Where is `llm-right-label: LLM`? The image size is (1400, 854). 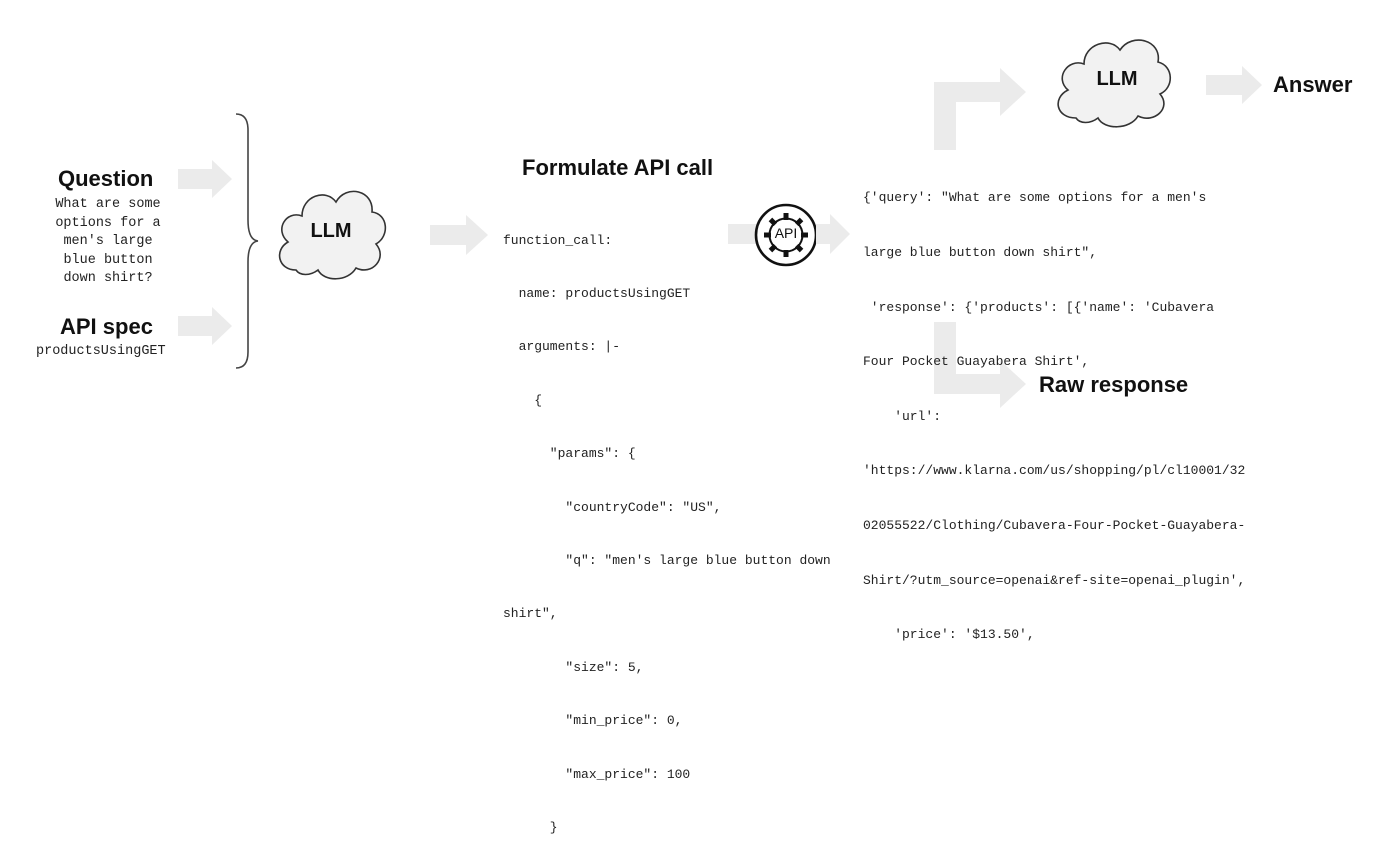 llm-right-label: LLM is located at coordinates (1117, 79).